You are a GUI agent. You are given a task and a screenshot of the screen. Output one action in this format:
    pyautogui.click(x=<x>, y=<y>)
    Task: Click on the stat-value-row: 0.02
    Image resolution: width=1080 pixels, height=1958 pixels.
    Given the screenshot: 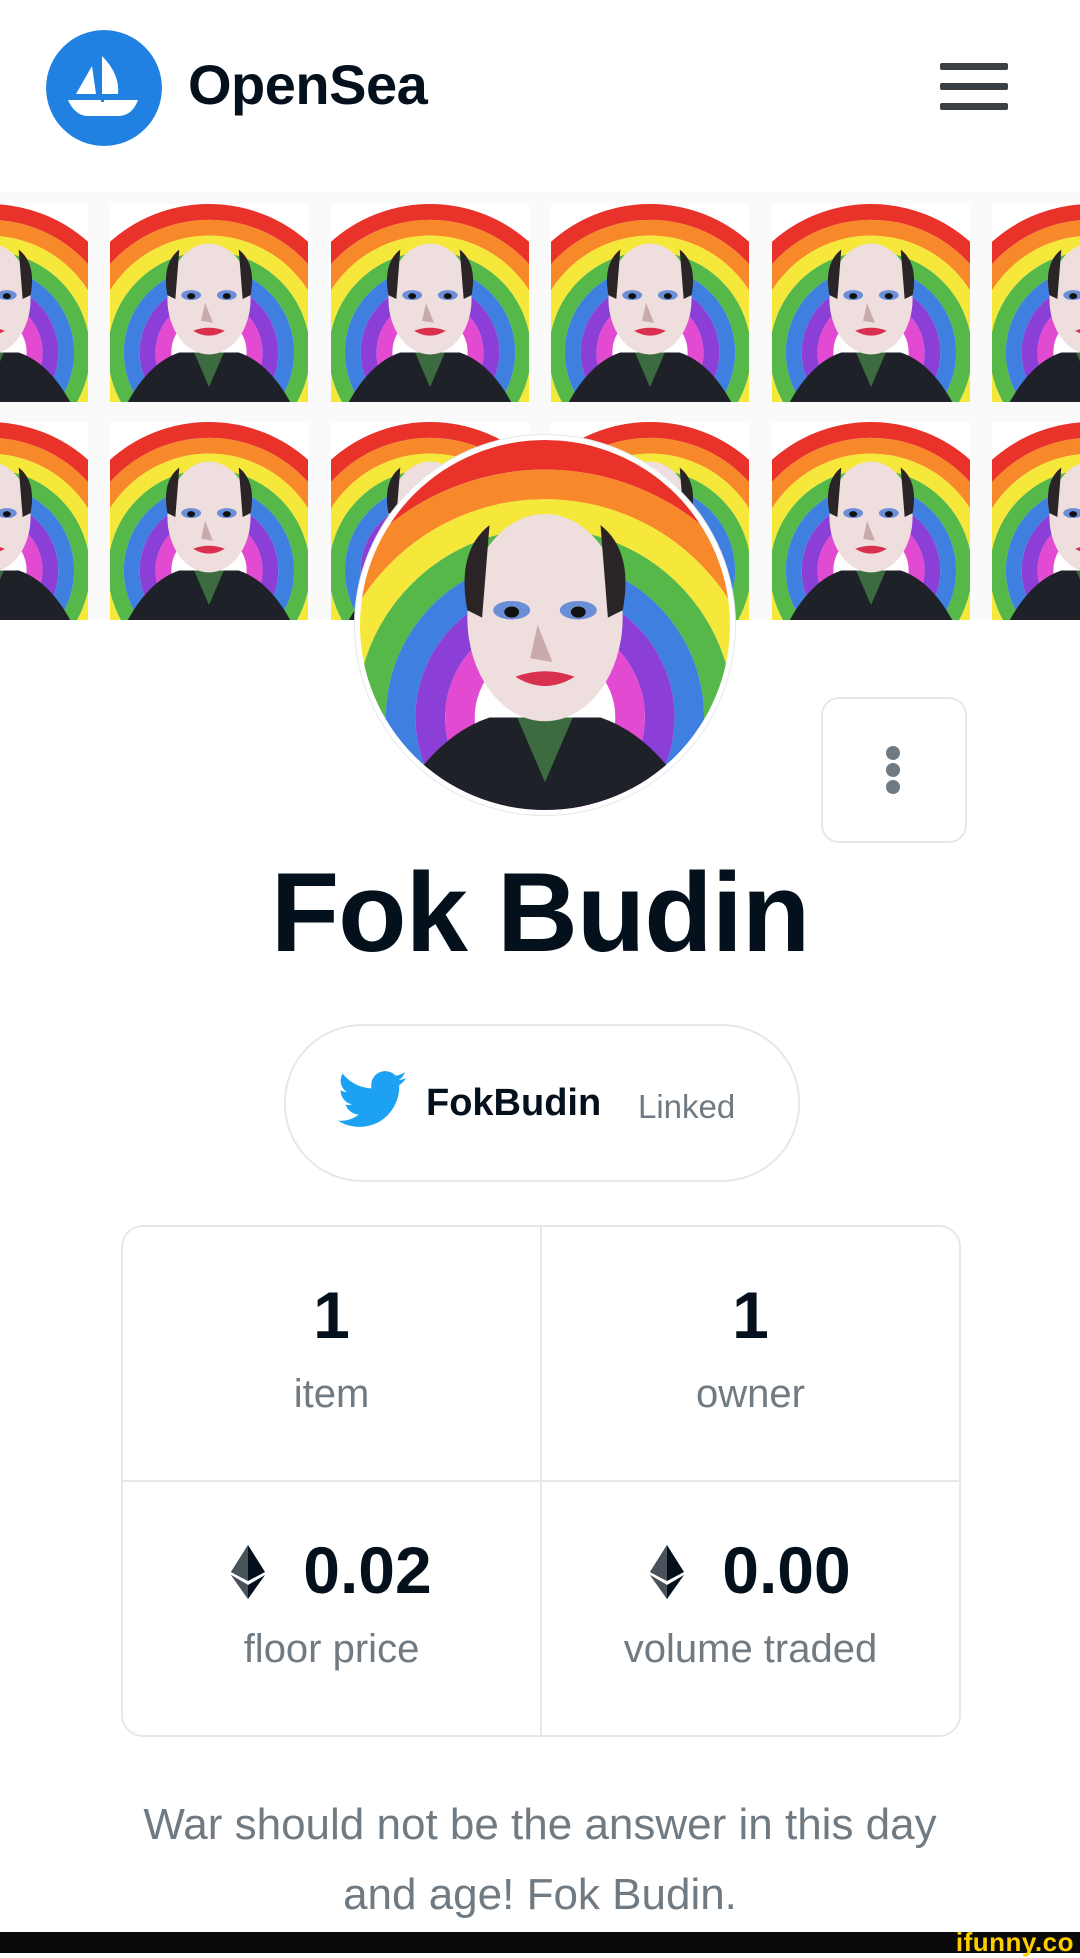 What is the action you would take?
    pyautogui.click(x=331, y=1570)
    